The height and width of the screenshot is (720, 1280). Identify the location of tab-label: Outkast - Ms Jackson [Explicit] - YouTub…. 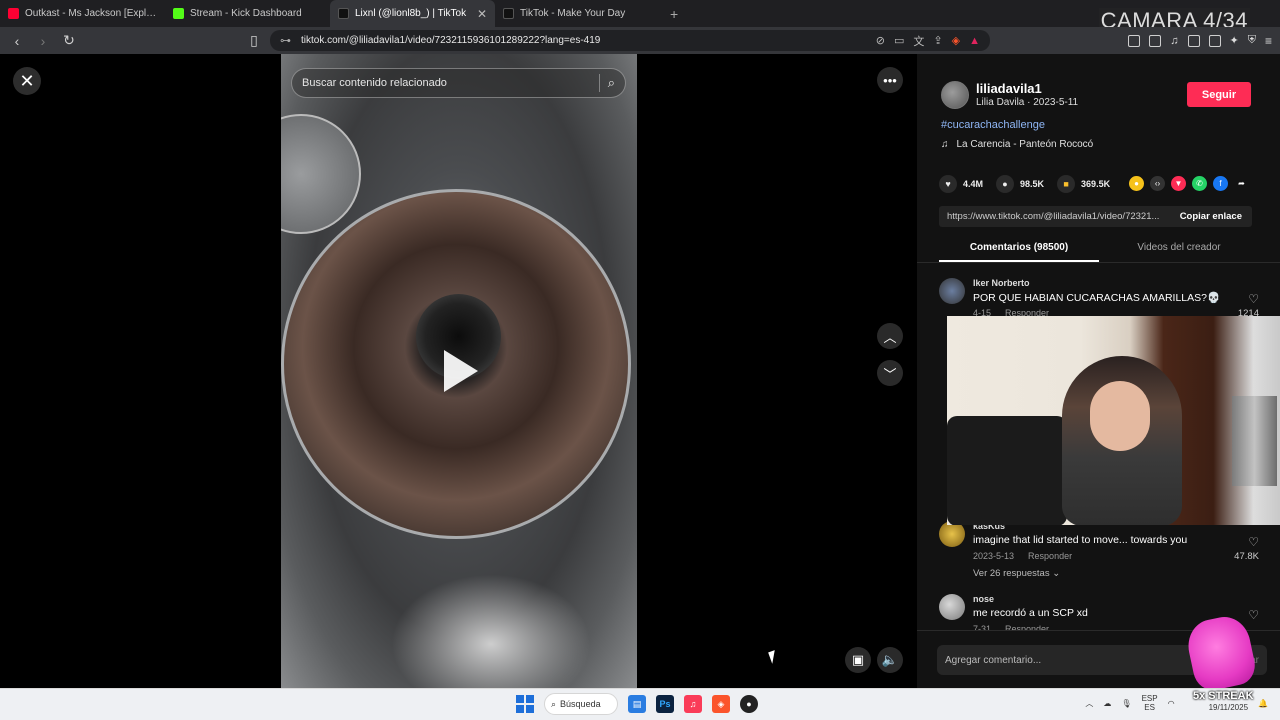
(91, 13).